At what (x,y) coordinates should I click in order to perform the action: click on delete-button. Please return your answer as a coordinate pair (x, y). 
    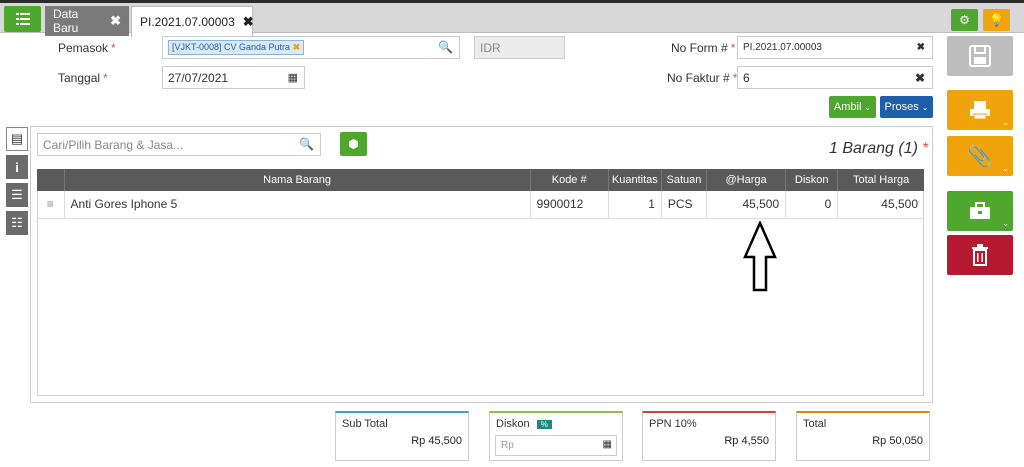
    Looking at the image, I should click on (980, 255).